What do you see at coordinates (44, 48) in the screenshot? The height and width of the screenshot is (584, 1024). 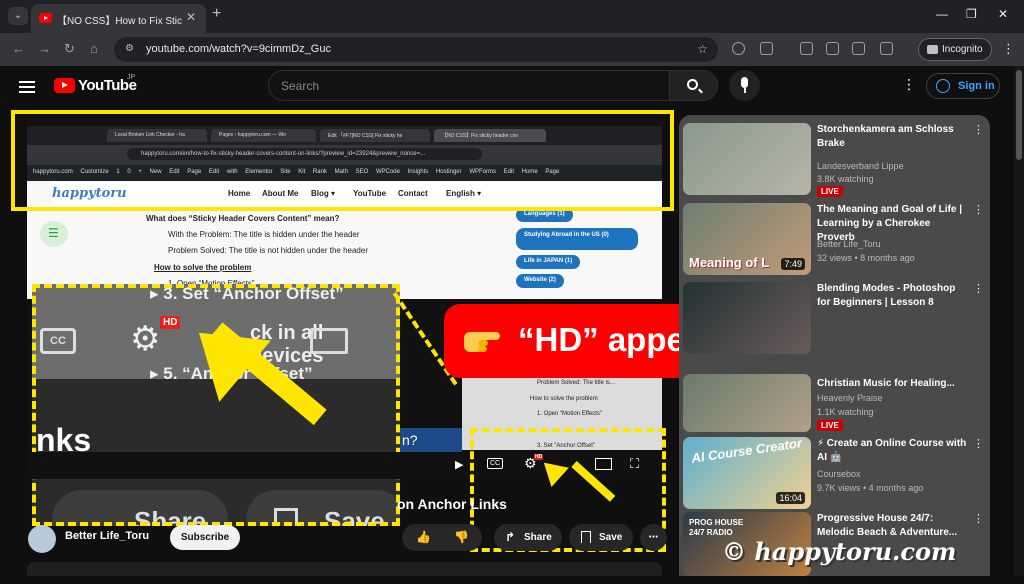 I see `forward-arrow-icon: →` at bounding box center [44, 48].